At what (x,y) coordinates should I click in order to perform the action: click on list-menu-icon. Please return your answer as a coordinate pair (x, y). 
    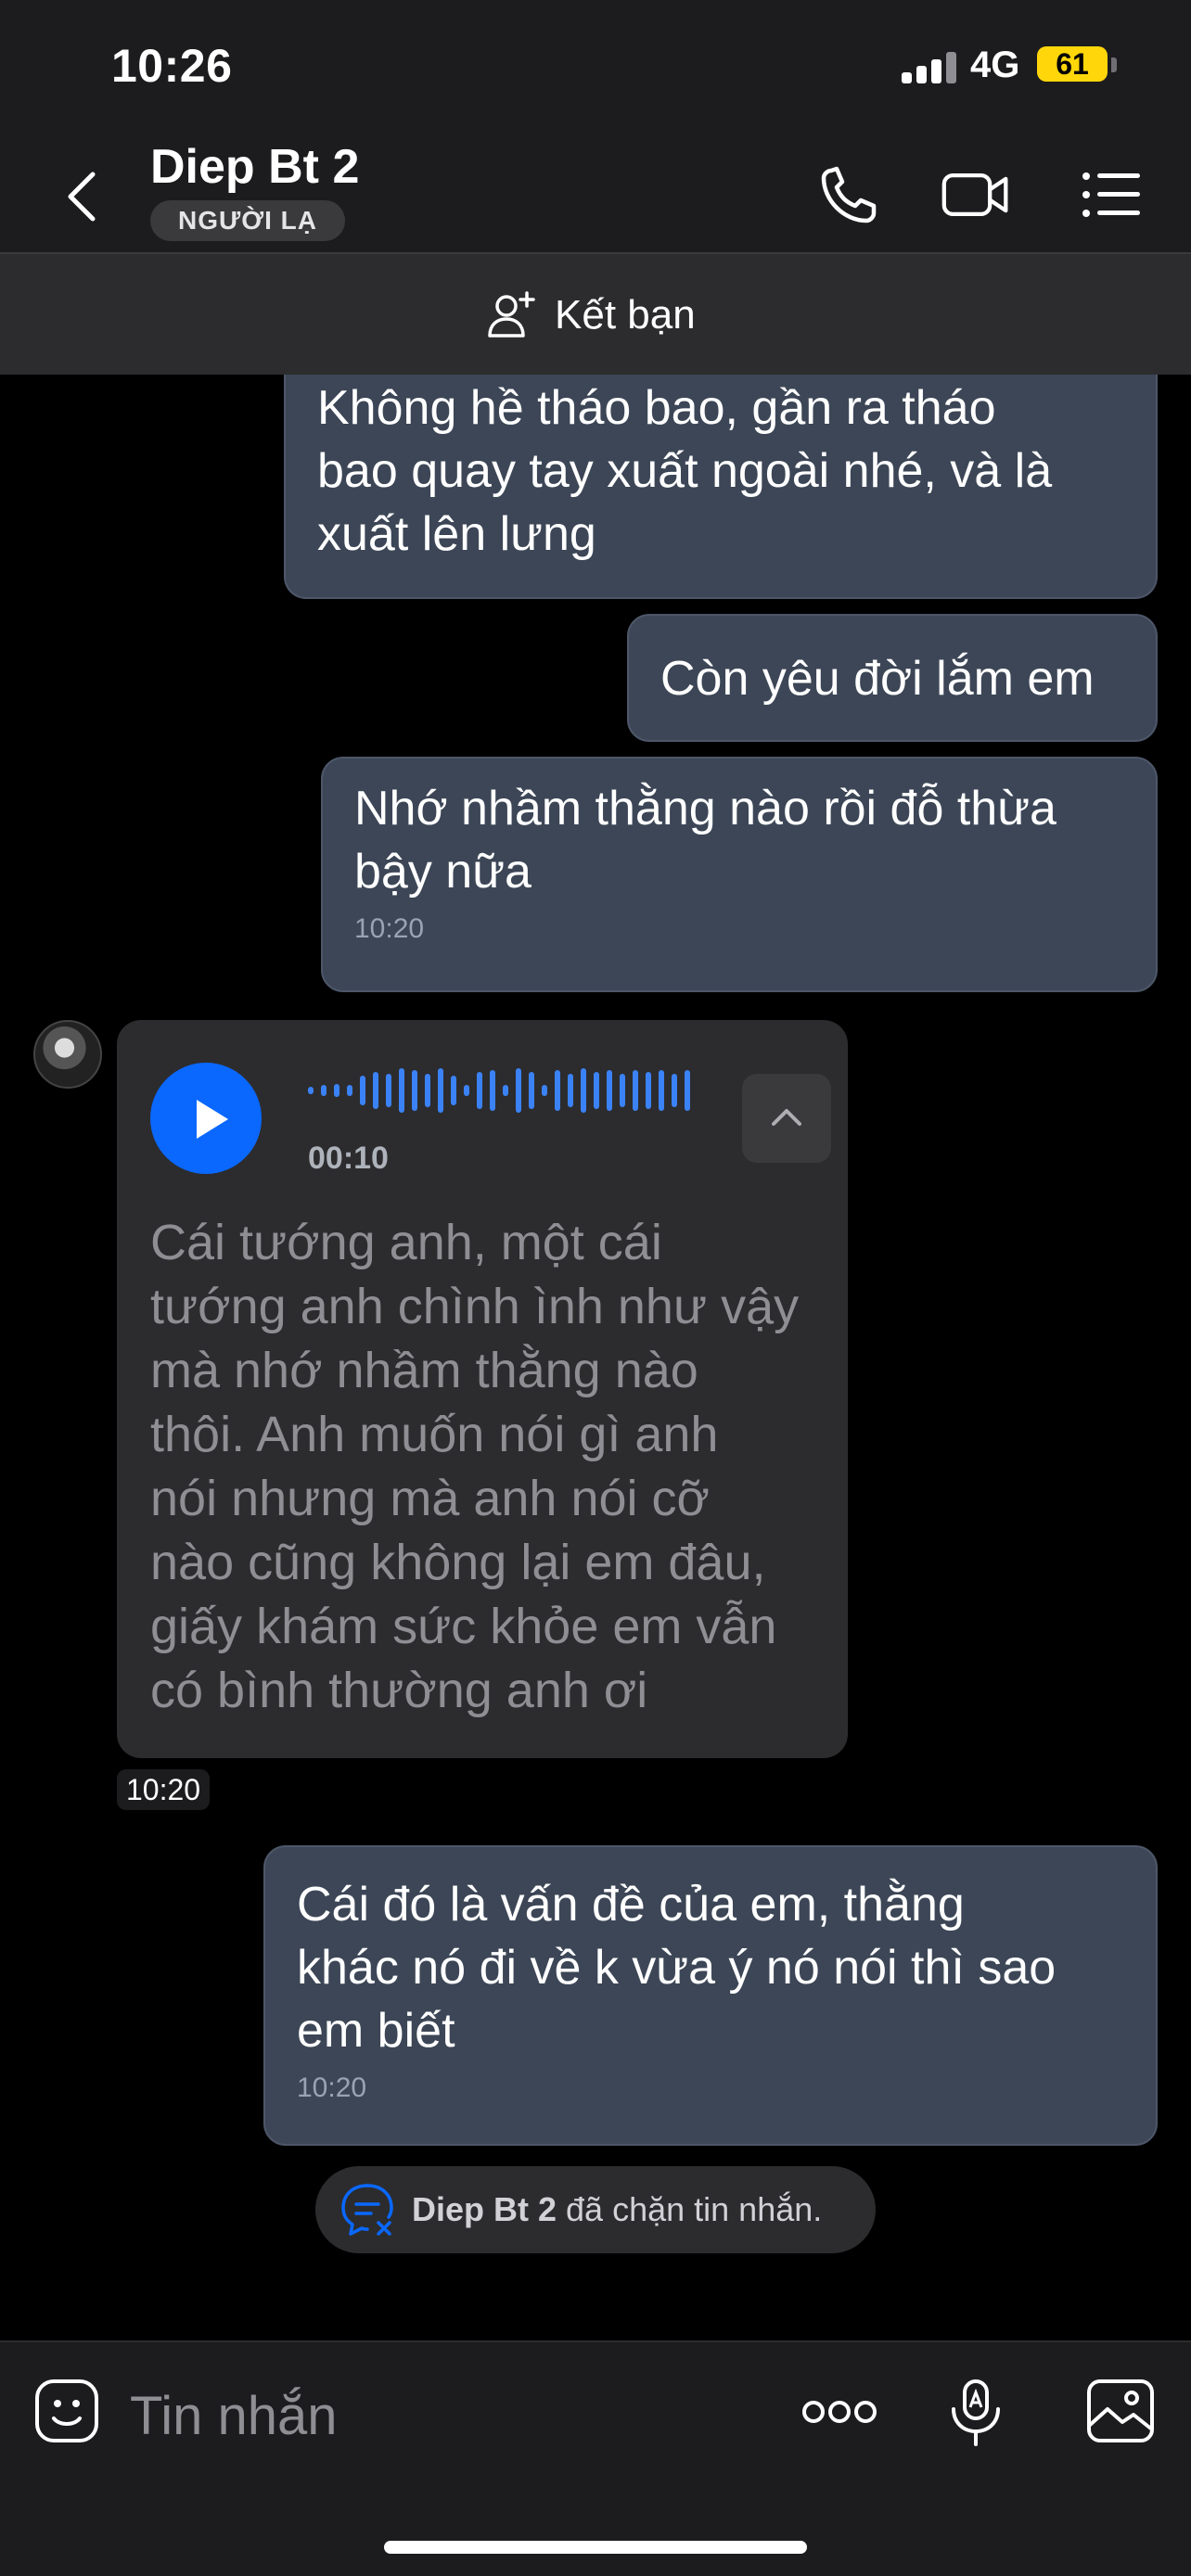
    Looking at the image, I should click on (1111, 194).